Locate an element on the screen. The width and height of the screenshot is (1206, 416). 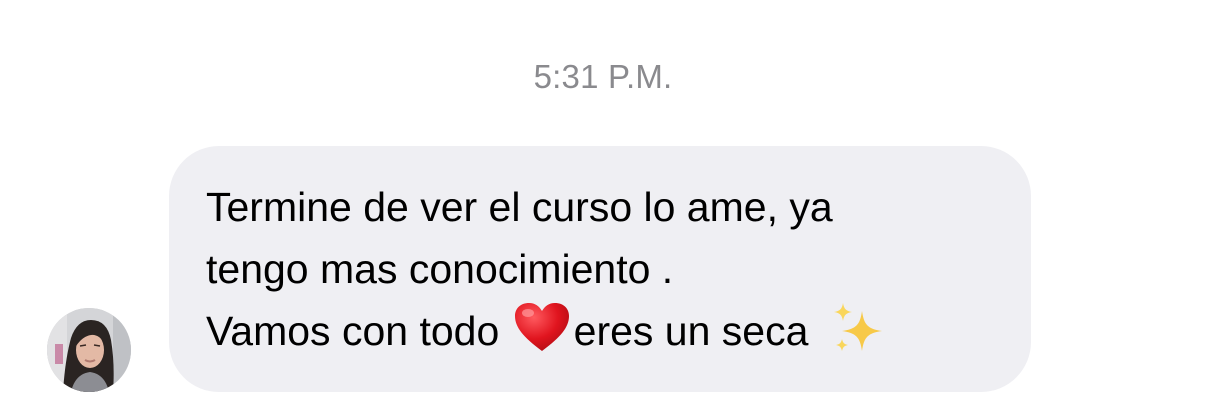
avatar-photo is located at coordinates (89, 350).